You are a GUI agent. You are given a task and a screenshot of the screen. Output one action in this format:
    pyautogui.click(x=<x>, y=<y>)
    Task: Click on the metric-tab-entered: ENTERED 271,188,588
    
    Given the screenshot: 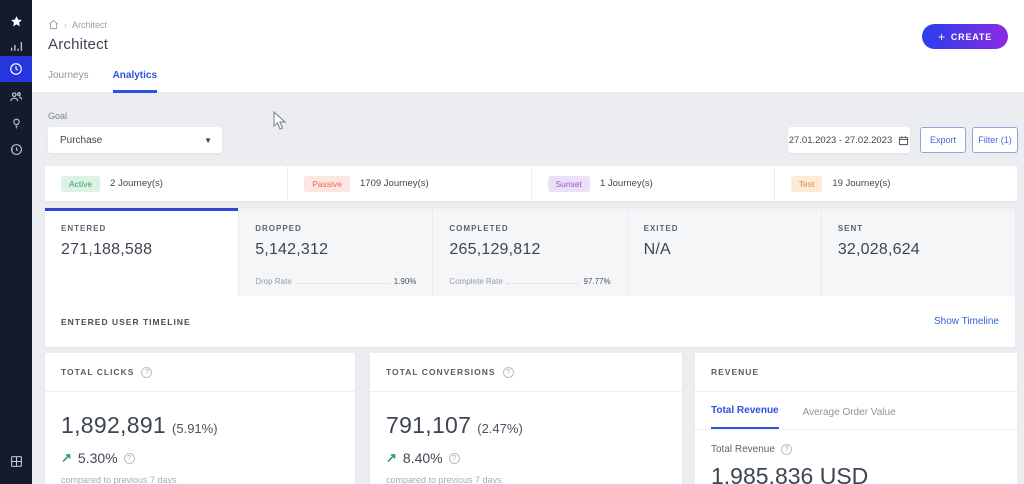 What is the action you would take?
    pyautogui.click(x=142, y=252)
    